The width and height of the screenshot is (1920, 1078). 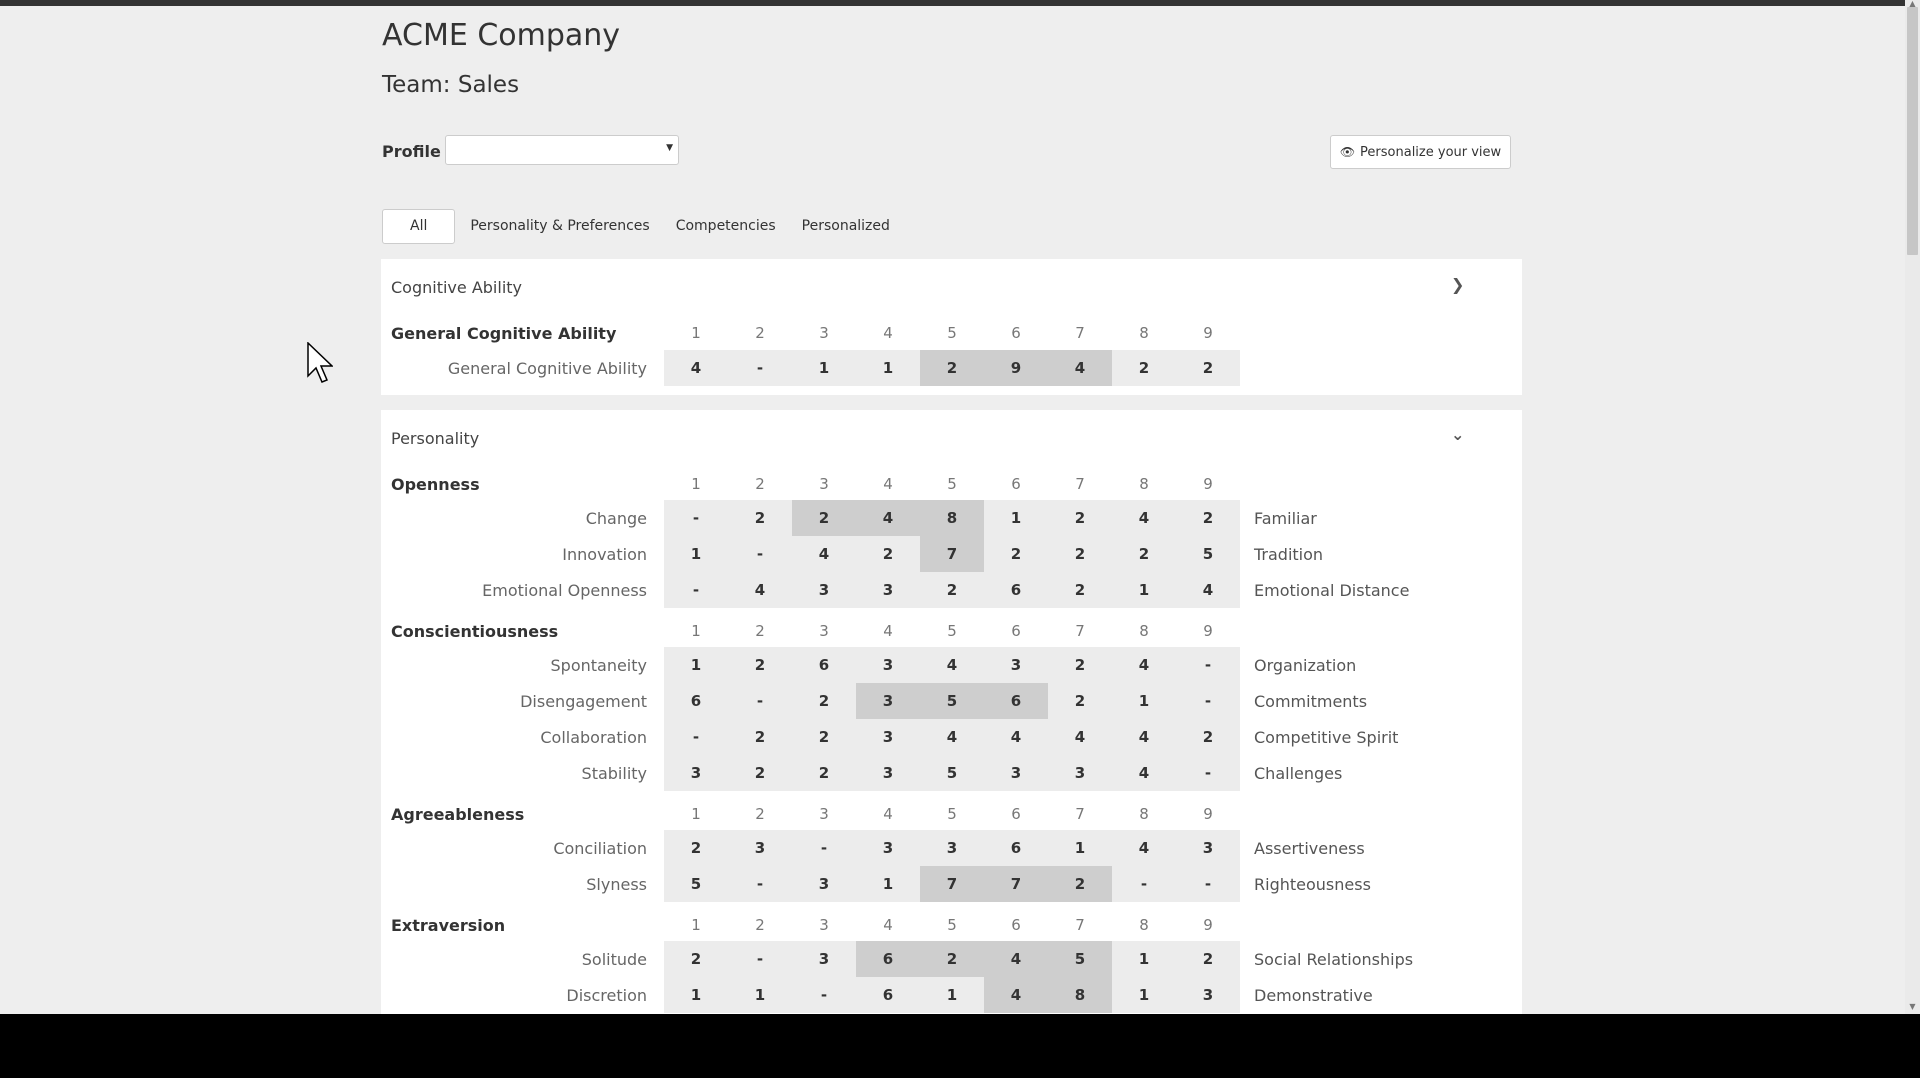 I want to click on opposite-dimension-label: Demonstrative, so click(x=1313, y=995).